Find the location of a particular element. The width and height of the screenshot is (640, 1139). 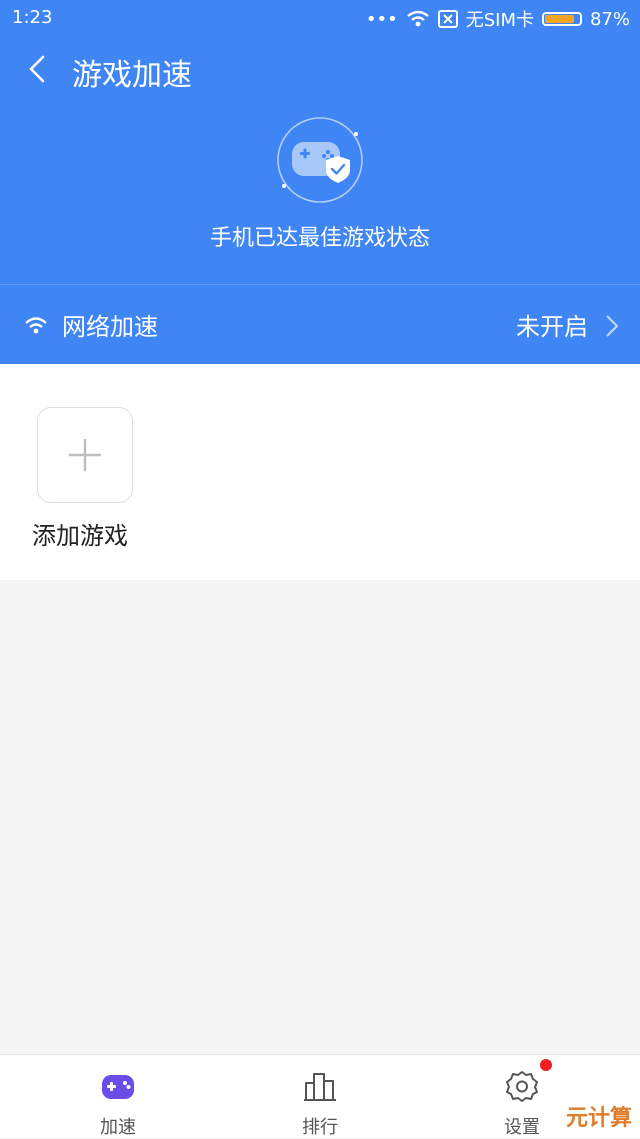

ranking-icon is located at coordinates (320, 1087).